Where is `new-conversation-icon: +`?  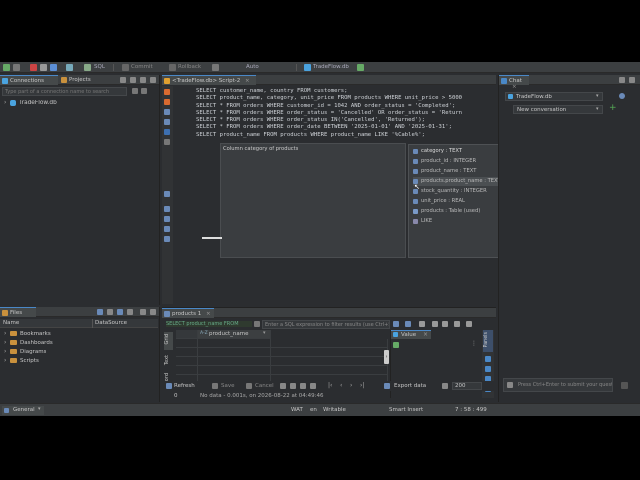 new-conversation-icon: + is located at coordinates (613, 108).